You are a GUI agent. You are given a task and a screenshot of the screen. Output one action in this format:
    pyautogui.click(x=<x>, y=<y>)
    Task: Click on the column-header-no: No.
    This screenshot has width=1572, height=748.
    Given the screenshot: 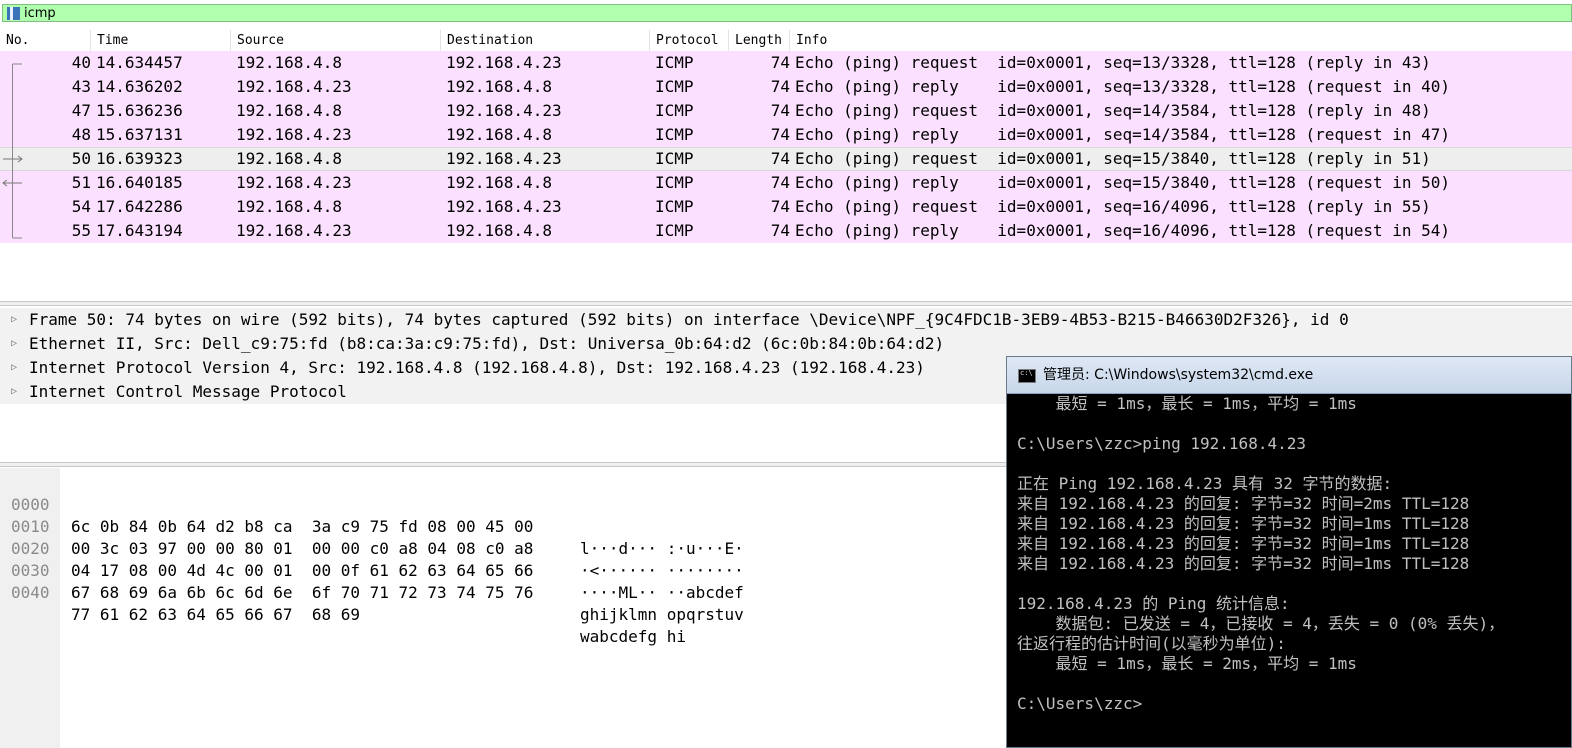 What is the action you would take?
    pyautogui.click(x=45, y=40)
    